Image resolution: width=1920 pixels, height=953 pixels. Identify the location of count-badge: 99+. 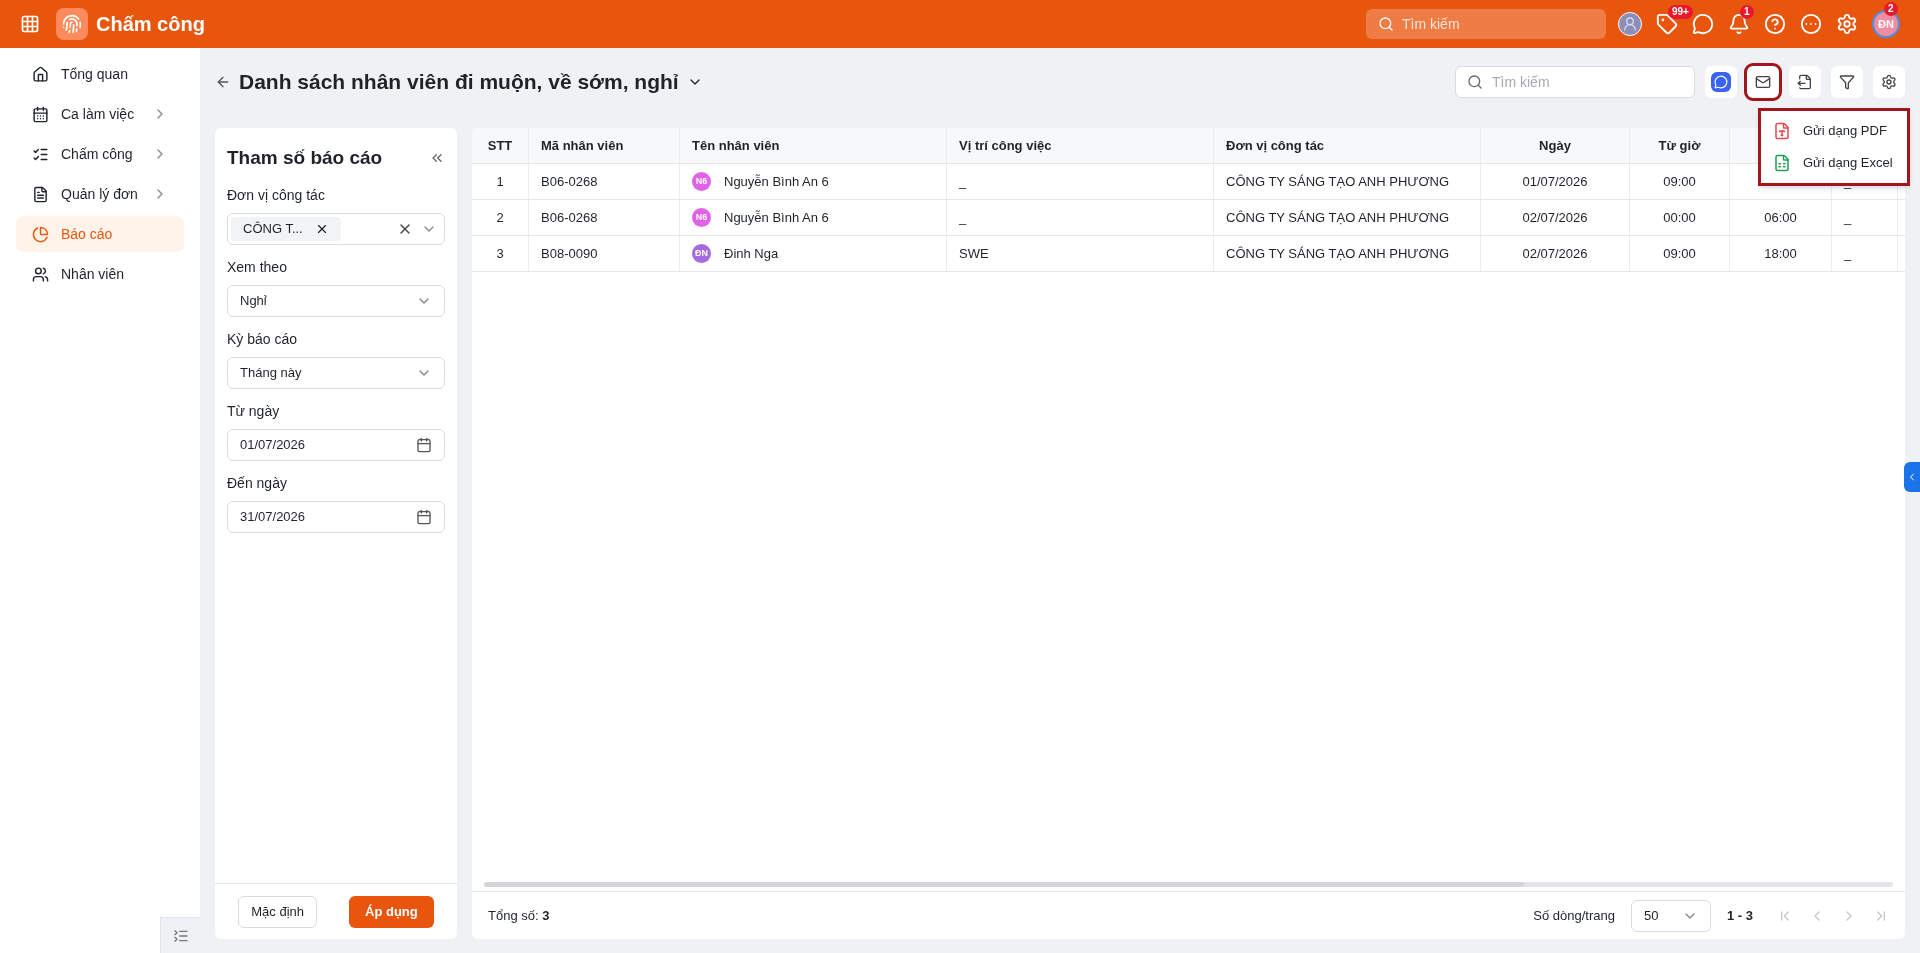
(1680, 12).